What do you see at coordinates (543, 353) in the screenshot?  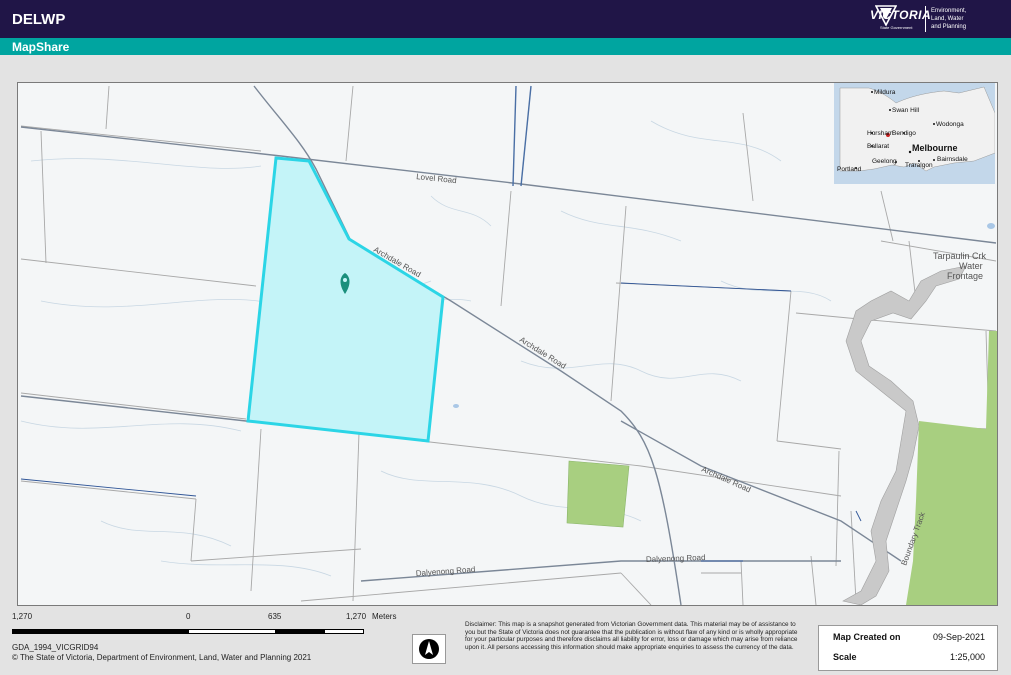 I see `road-label-archdale-2: Archdale Road` at bounding box center [543, 353].